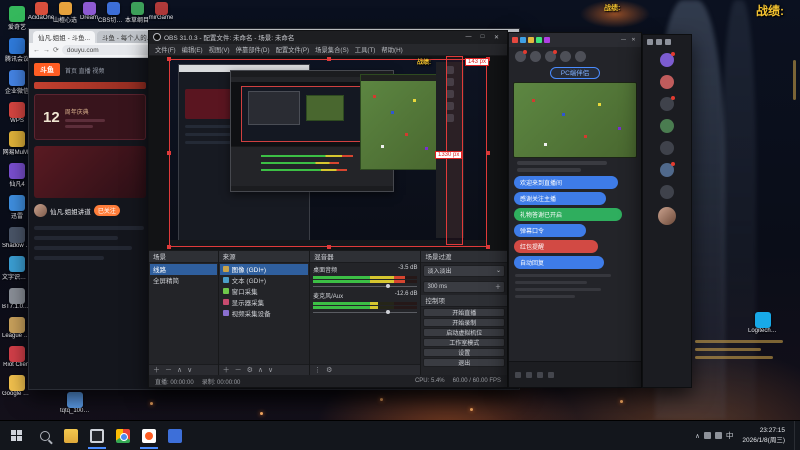 This screenshot has width=800, height=450. What do you see at coordinates (183, 256) in the screenshot?
I see `scenes-dock-title: 场景` at bounding box center [183, 256].